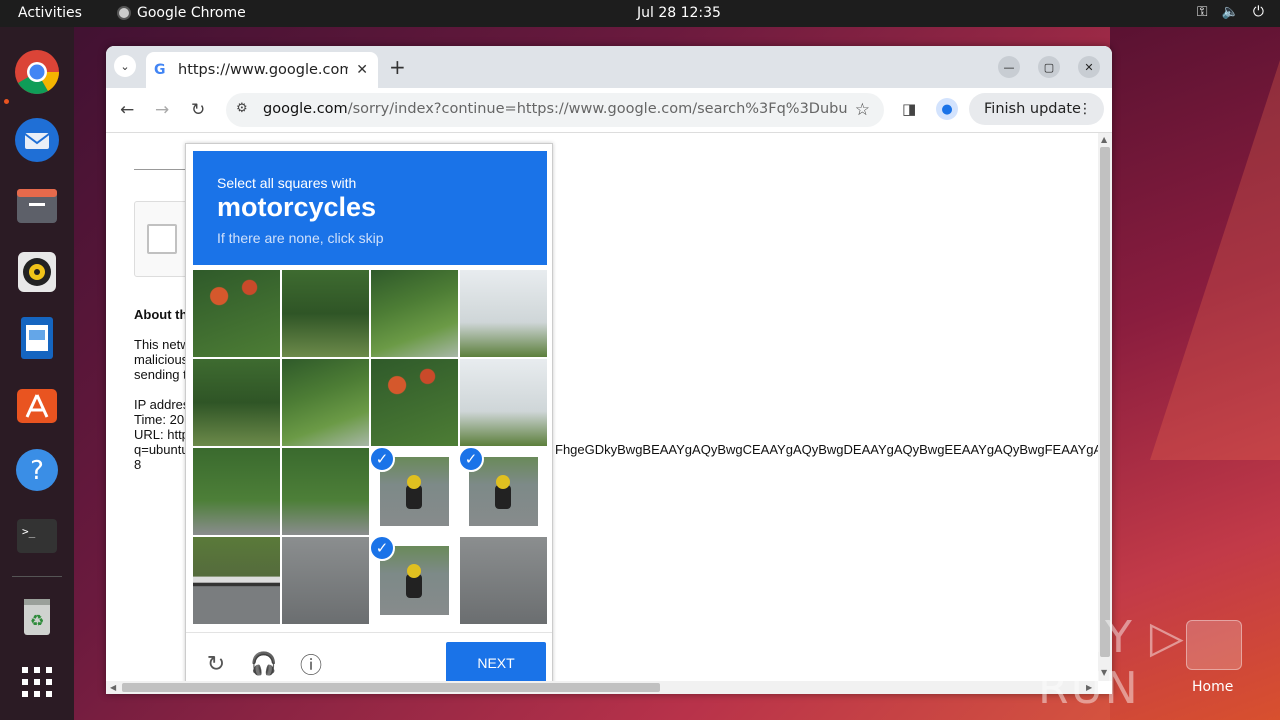 This screenshot has height=720, width=1280. I want to click on files-icon, so click(37, 206).